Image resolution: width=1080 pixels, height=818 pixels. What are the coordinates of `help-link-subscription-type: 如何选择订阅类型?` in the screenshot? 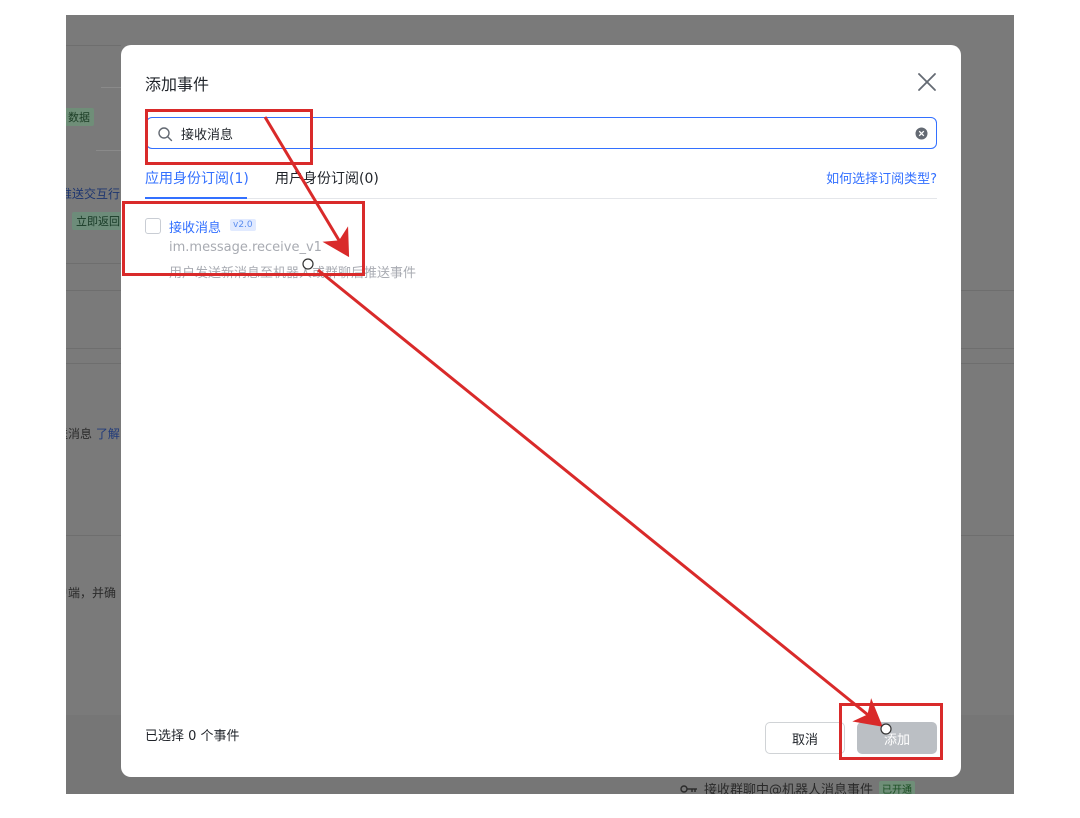 It's located at (881, 177).